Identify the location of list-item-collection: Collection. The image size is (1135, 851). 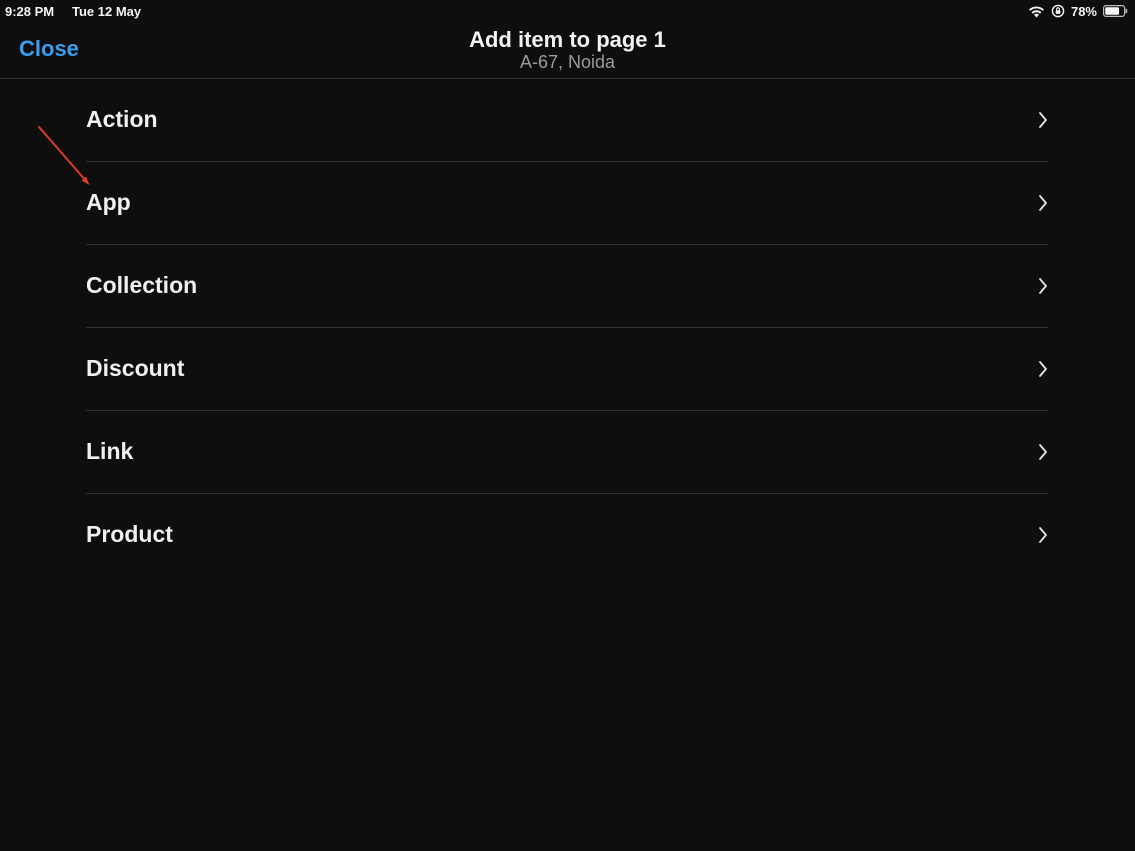
(567, 286).